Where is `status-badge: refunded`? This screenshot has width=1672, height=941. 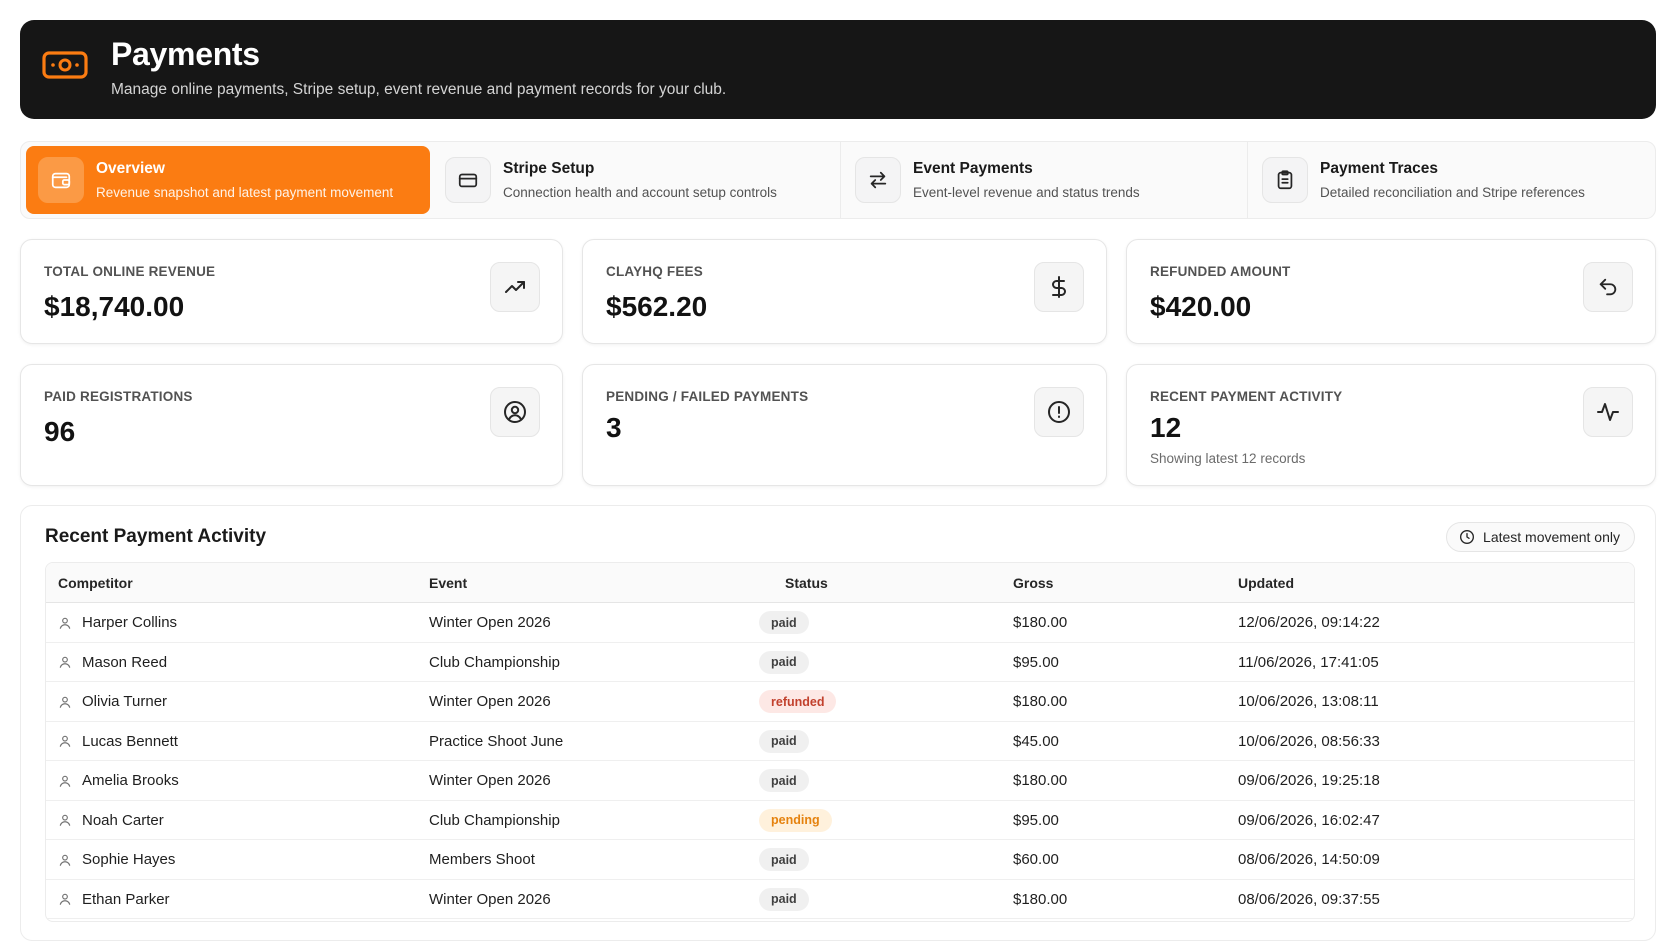
status-badge: refunded is located at coordinates (798, 701).